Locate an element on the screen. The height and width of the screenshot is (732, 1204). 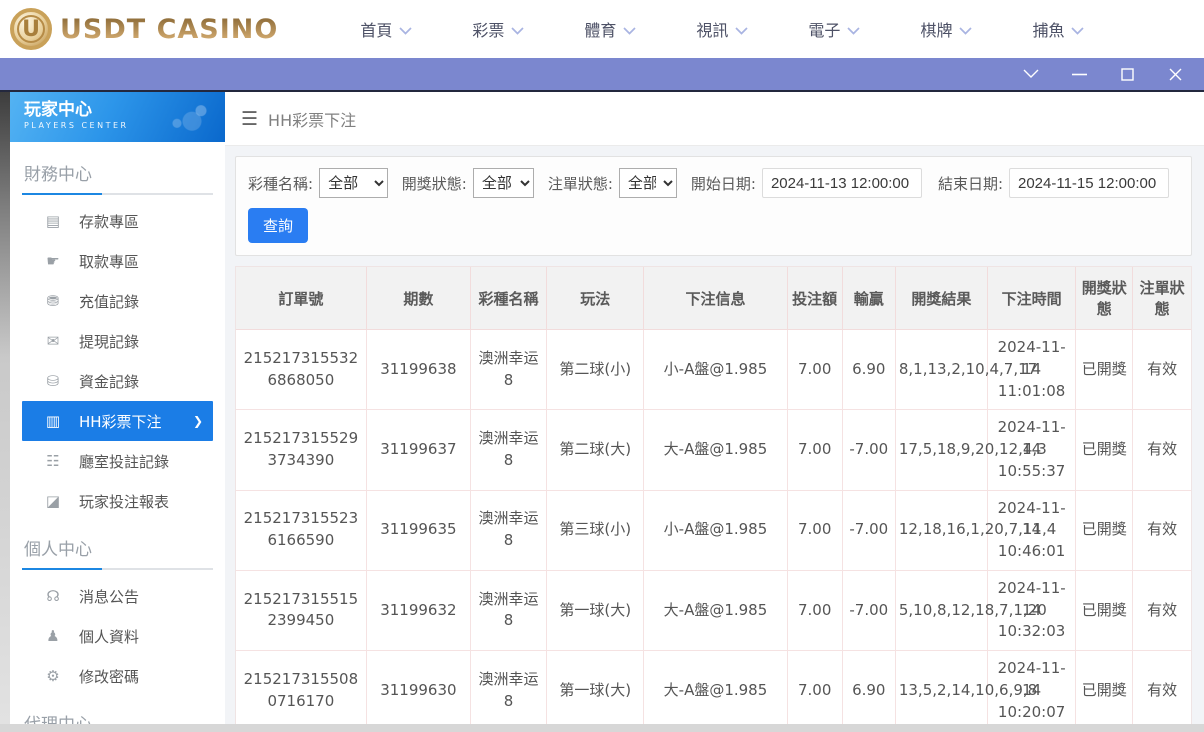
table-cell: 第一球(大) is located at coordinates (595, 690).